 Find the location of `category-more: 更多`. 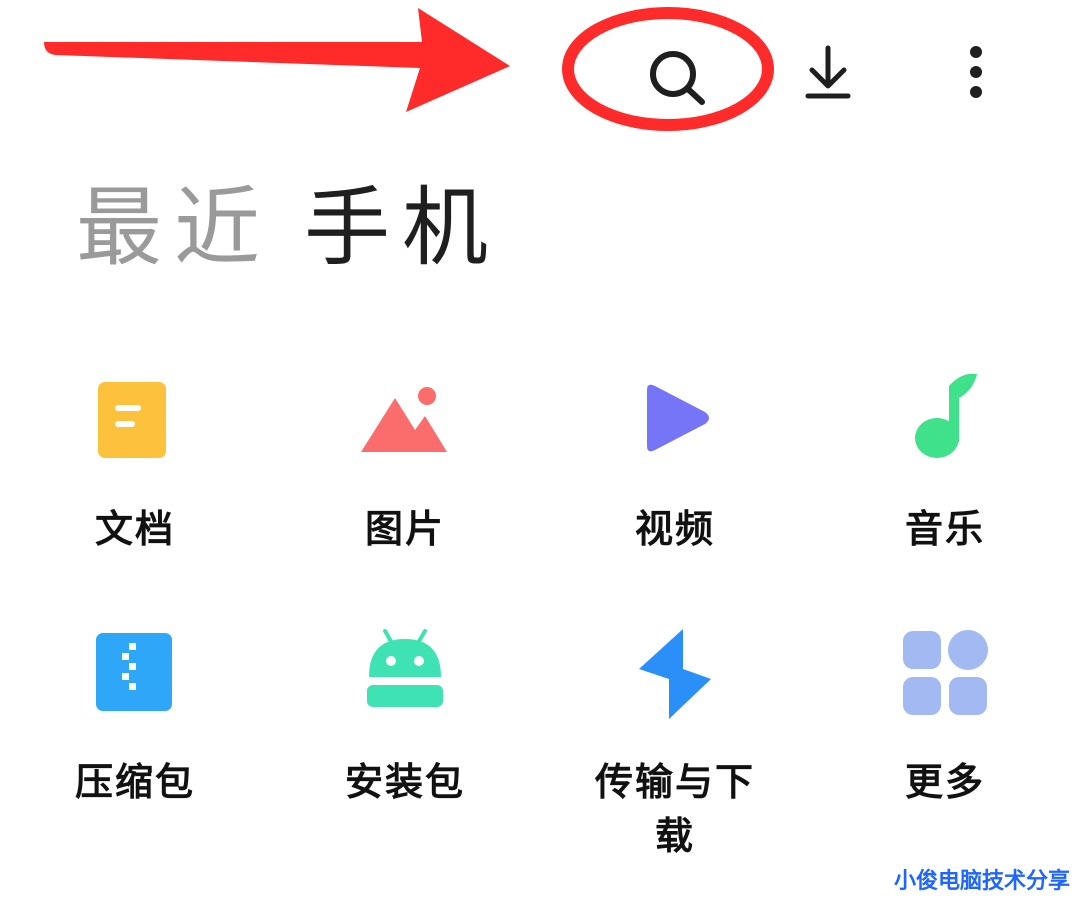

category-more: 更多 is located at coordinates (945, 745).